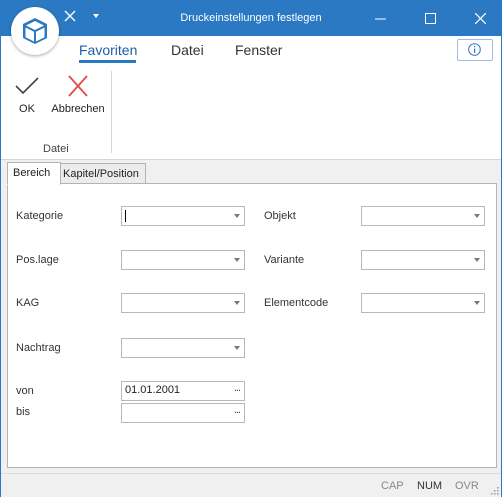 The height and width of the screenshot is (497, 502). Describe the element at coordinates (70, 16) in the screenshot. I see `x-tool-icon` at that location.